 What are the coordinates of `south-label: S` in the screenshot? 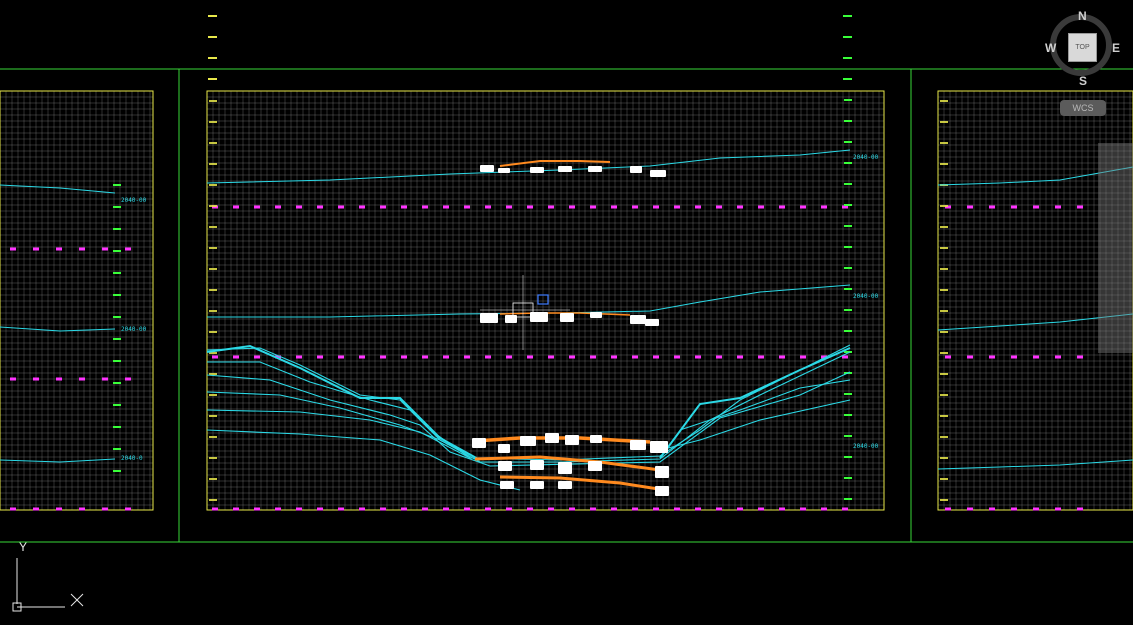 It's located at (1083, 81).